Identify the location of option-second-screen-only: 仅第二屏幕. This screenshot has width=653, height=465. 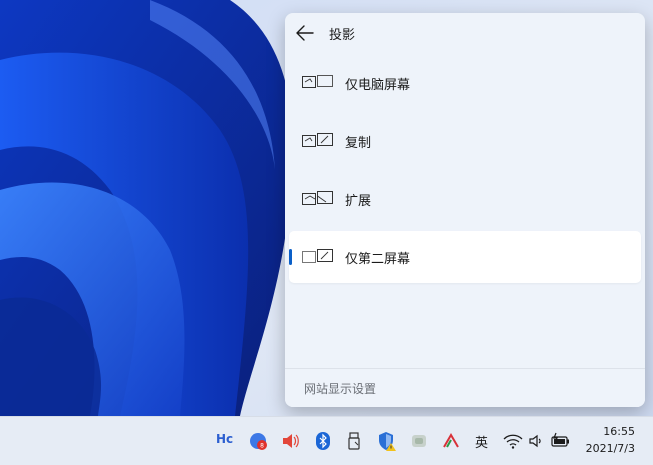
(465, 257).